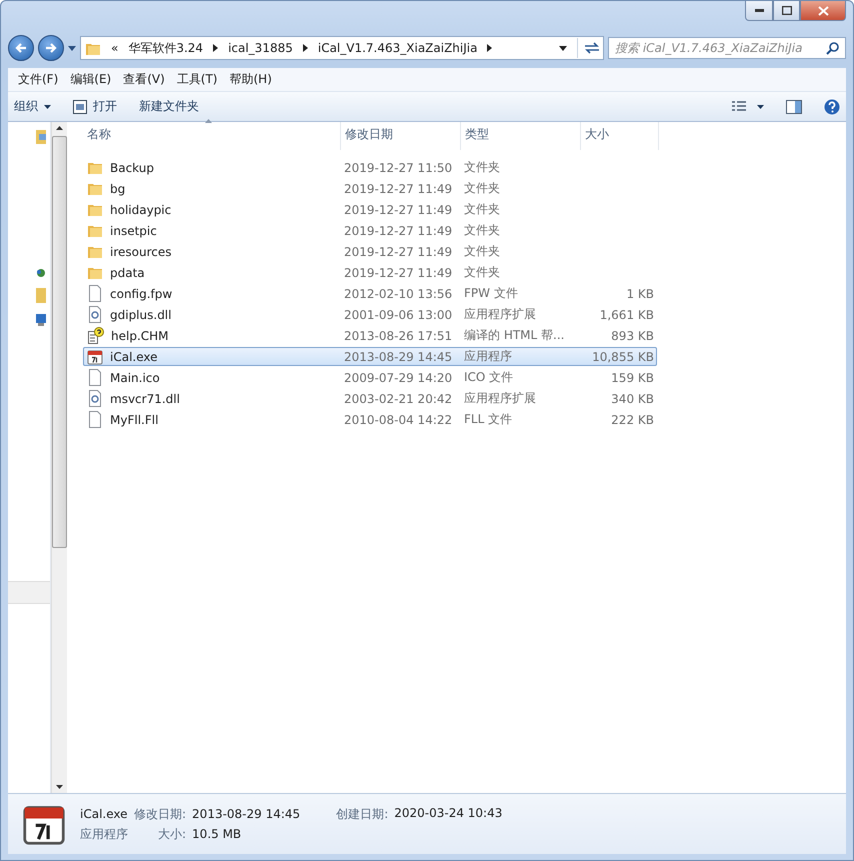  What do you see at coordinates (72, 48) in the screenshot?
I see `history-dropdown-icon` at bounding box center [72, 48].